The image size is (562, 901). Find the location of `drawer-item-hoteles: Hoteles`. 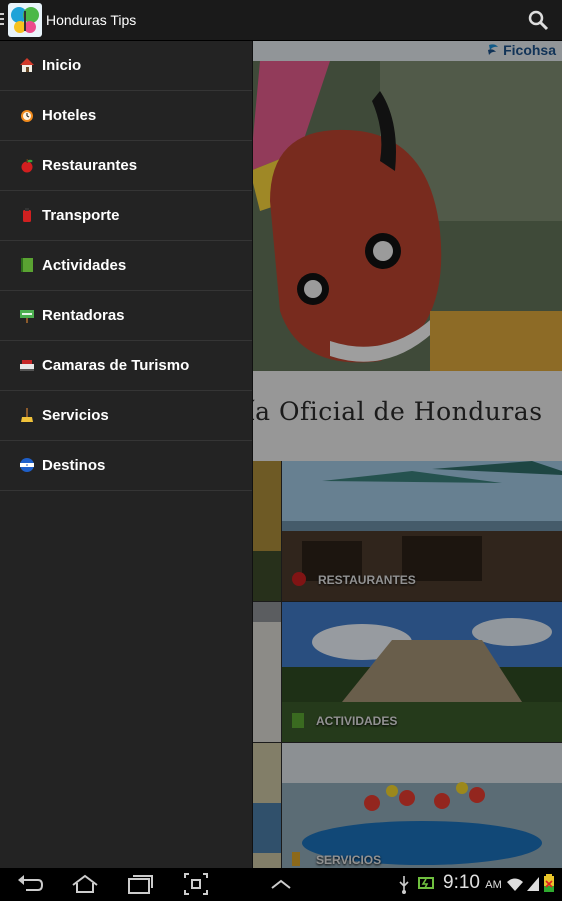

drawer-item-hoteles: Hoteles is located at coordinates (126, 116).